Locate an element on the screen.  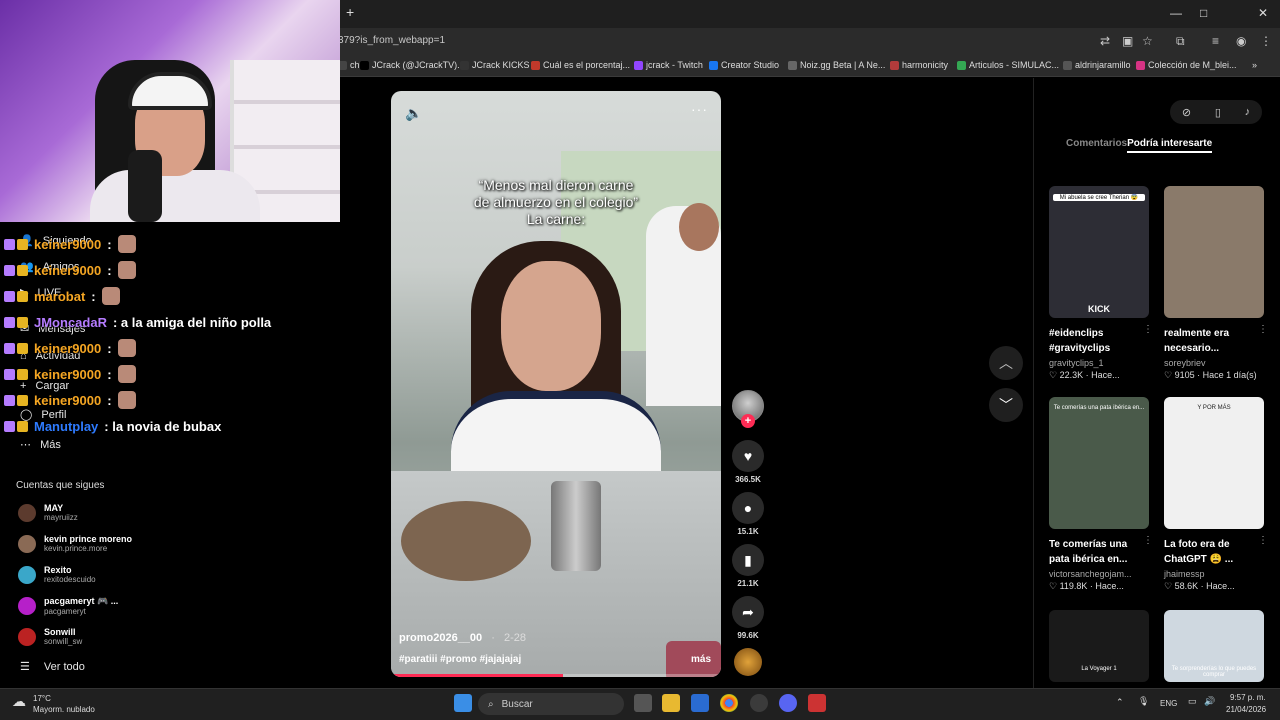
weather-text: Mayorm. nublado is located at coordinates (64, 709).